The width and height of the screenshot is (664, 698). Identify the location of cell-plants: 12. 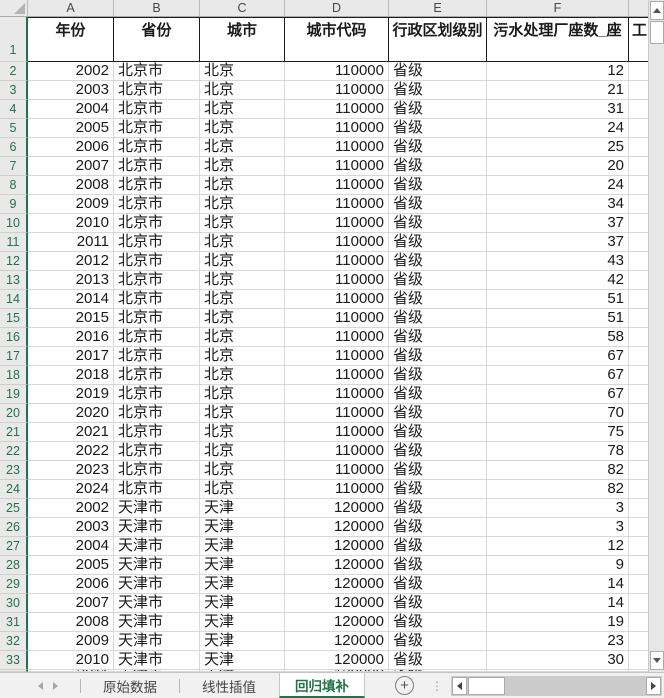
(558, 546).